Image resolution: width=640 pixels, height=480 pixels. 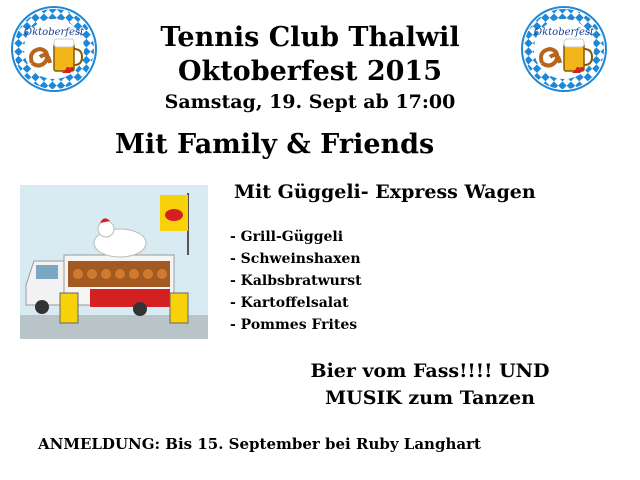 What do you see at coordinates (430, 371) in the screenshot?
I see `drinks-line: Bier vom Fass!!!! UND` at bounding box center [430, 371].